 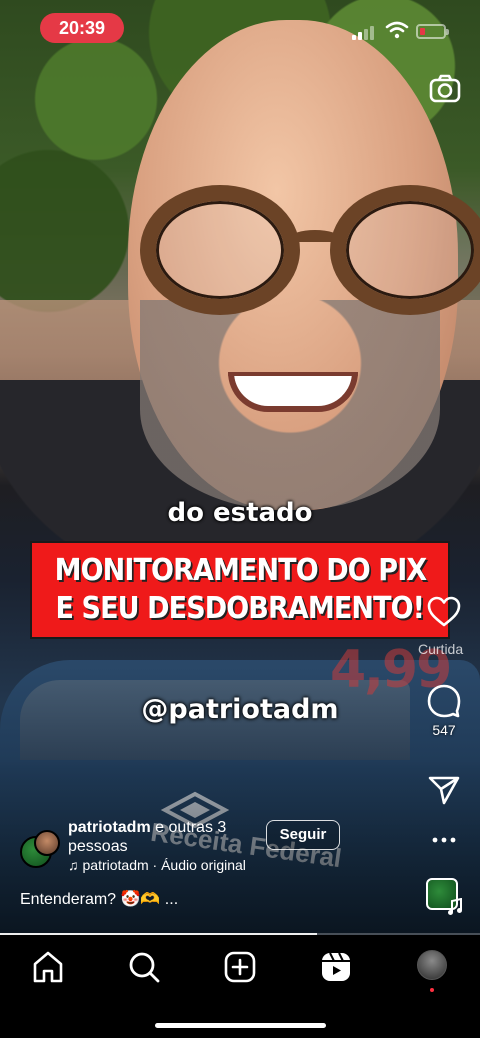 I want to click on more-icon, so click(x=444, y=840).